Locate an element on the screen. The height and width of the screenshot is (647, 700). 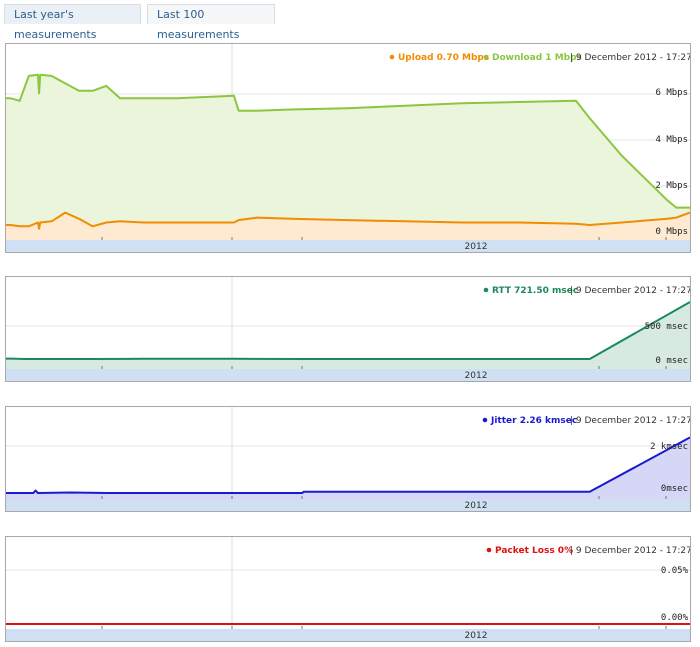
download-legend-label: Download 1 Mbps is located at coordinates (537, 58).